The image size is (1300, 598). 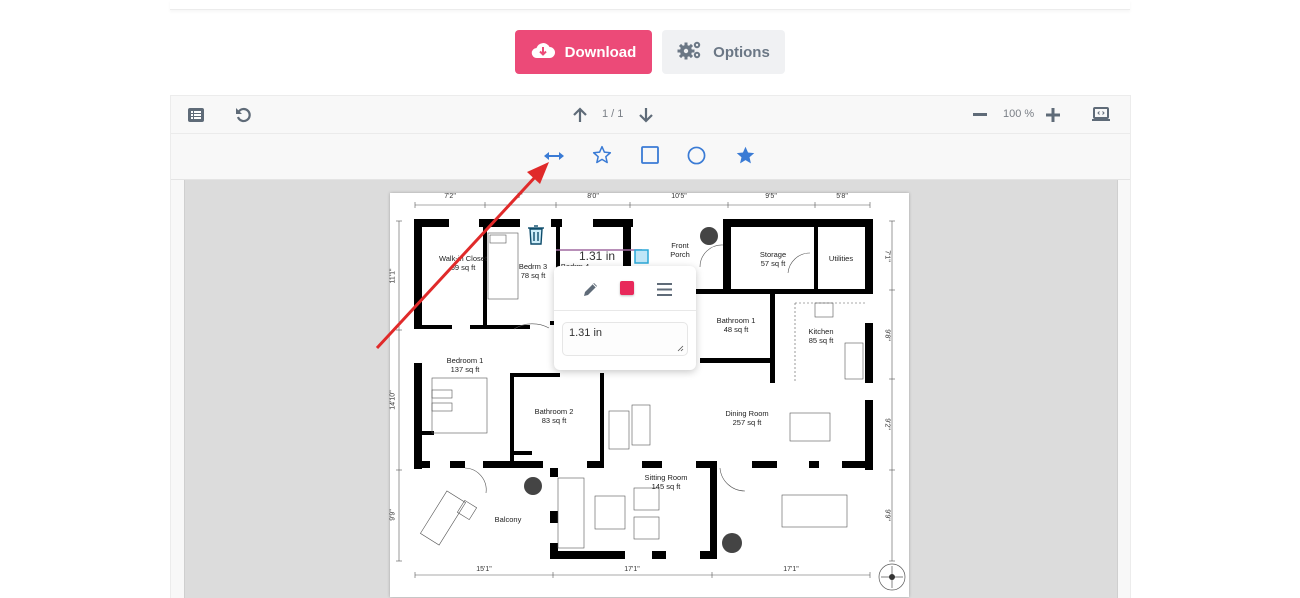 What do you see at coordinates (484, 569) in the screenshot?
I see `dim-bottom-1: 15'1"` at bounding box center [484, 569].